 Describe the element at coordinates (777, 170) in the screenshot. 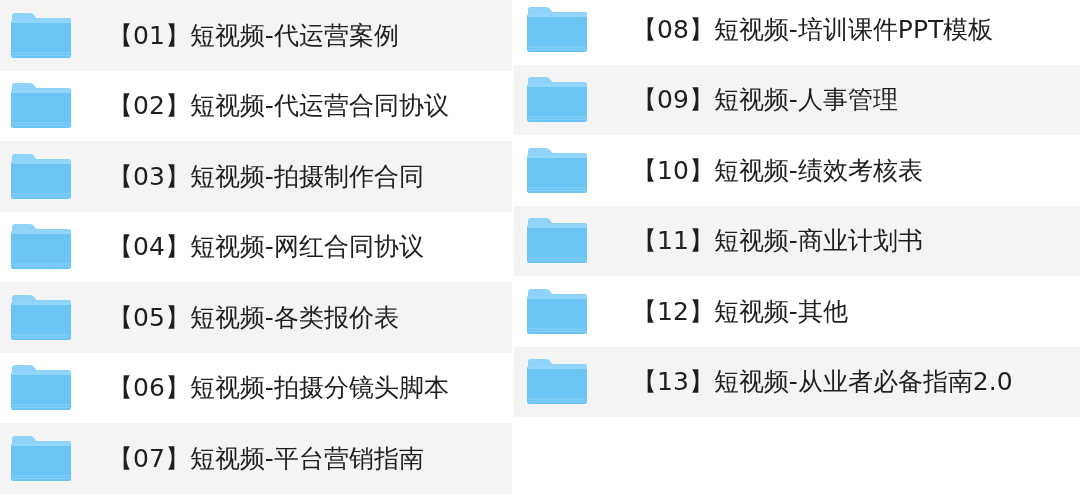

I see `folder-name: 【10】短视频-绩效考核表` at that location.